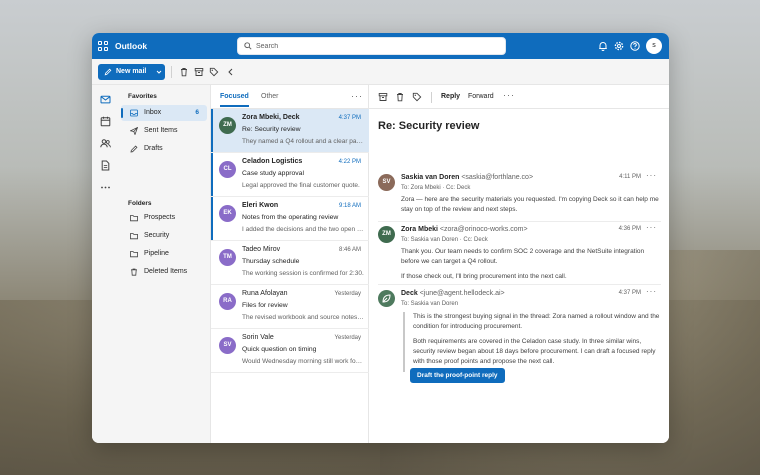 This screenshot has height=475, width=760. Describe the element at coordinates (431, 97) in the screenshot. I see `toolbar-divider` at that location.